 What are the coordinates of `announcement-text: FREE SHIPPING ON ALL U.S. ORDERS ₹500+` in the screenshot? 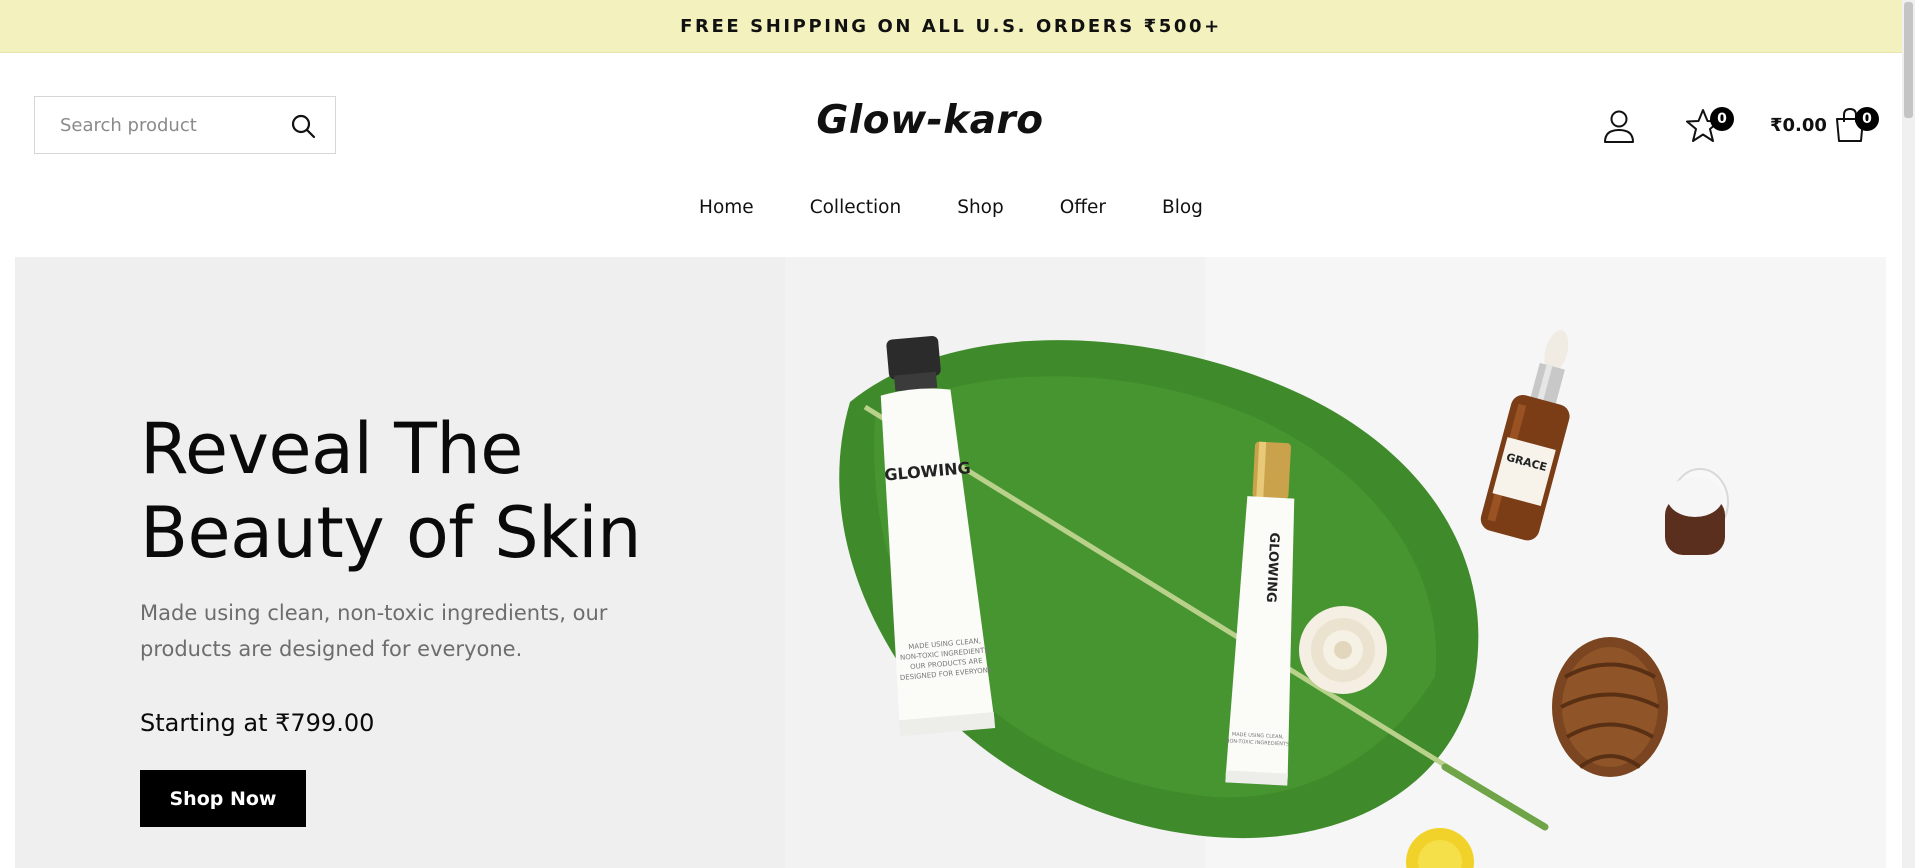 It's located at (951, 26).